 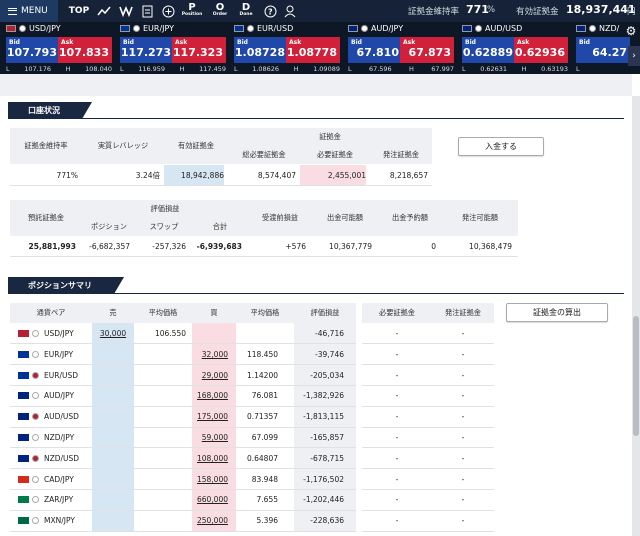 What do you see at coordinates (470, 42) in the screenshot?
I see `bid-label: Bid` at bounding box center [470, 42].